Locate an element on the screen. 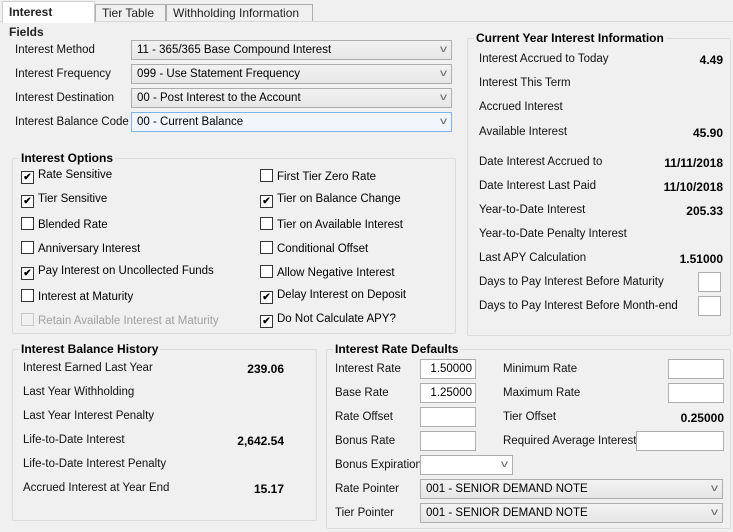 This screenshot has width=733, height=532. interest-earned-last-year-value: 239.06 is located at coordinates (265, 369).